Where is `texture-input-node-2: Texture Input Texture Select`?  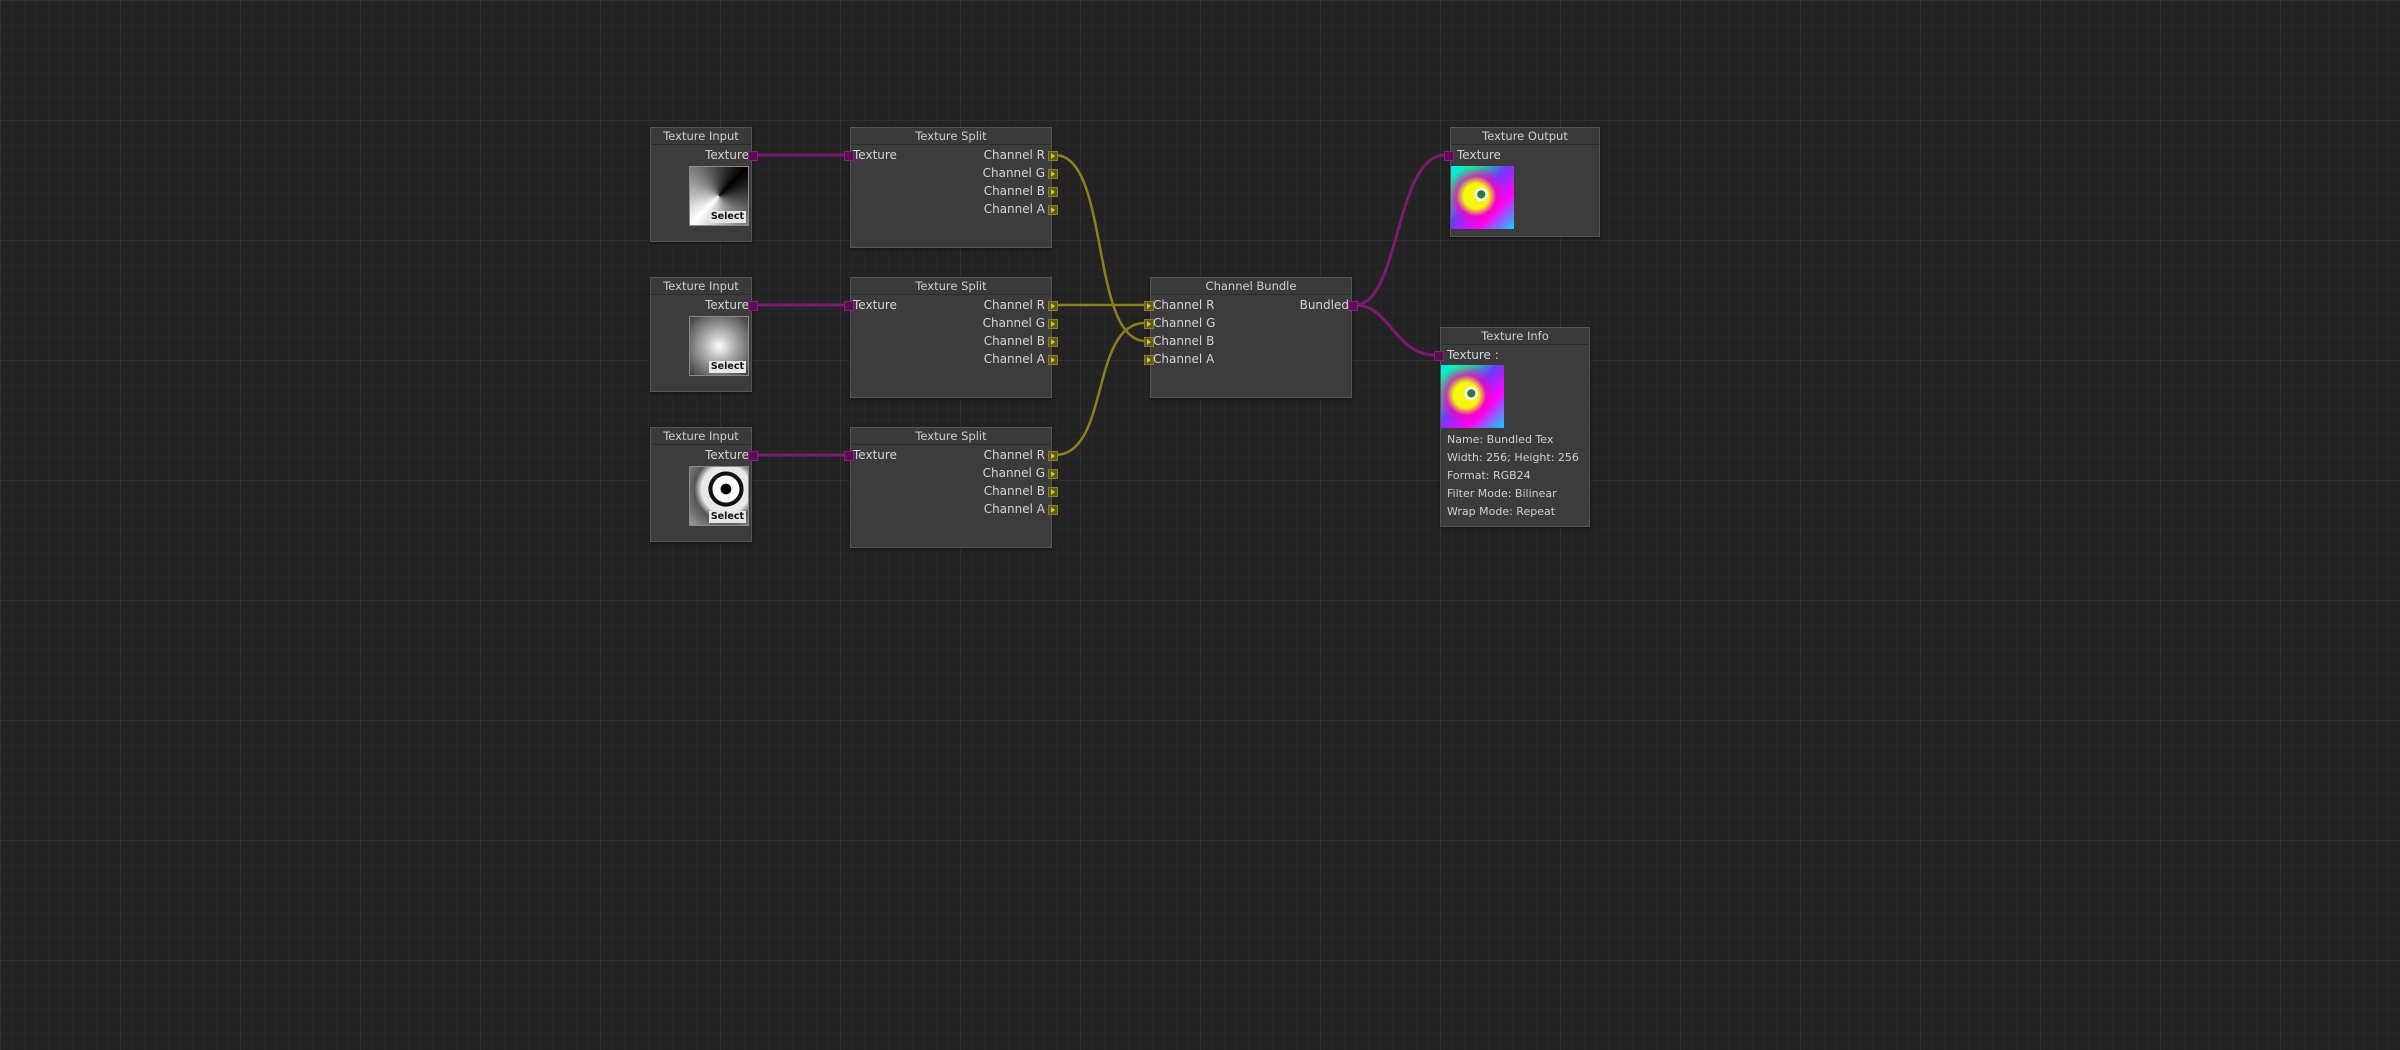 texture-input-node-2: Texture Input Texture Select is located at coordinates (704, 334).